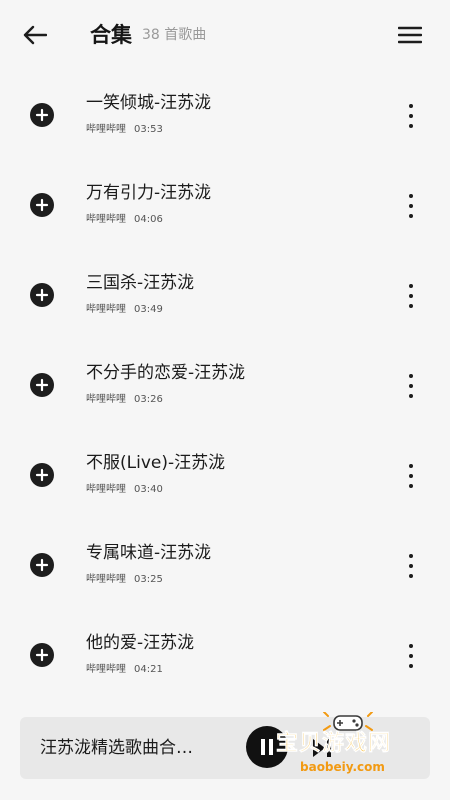 This screenshot has height=800, width=450. I want to click on song-duration: 04:06, so click(148, 219).